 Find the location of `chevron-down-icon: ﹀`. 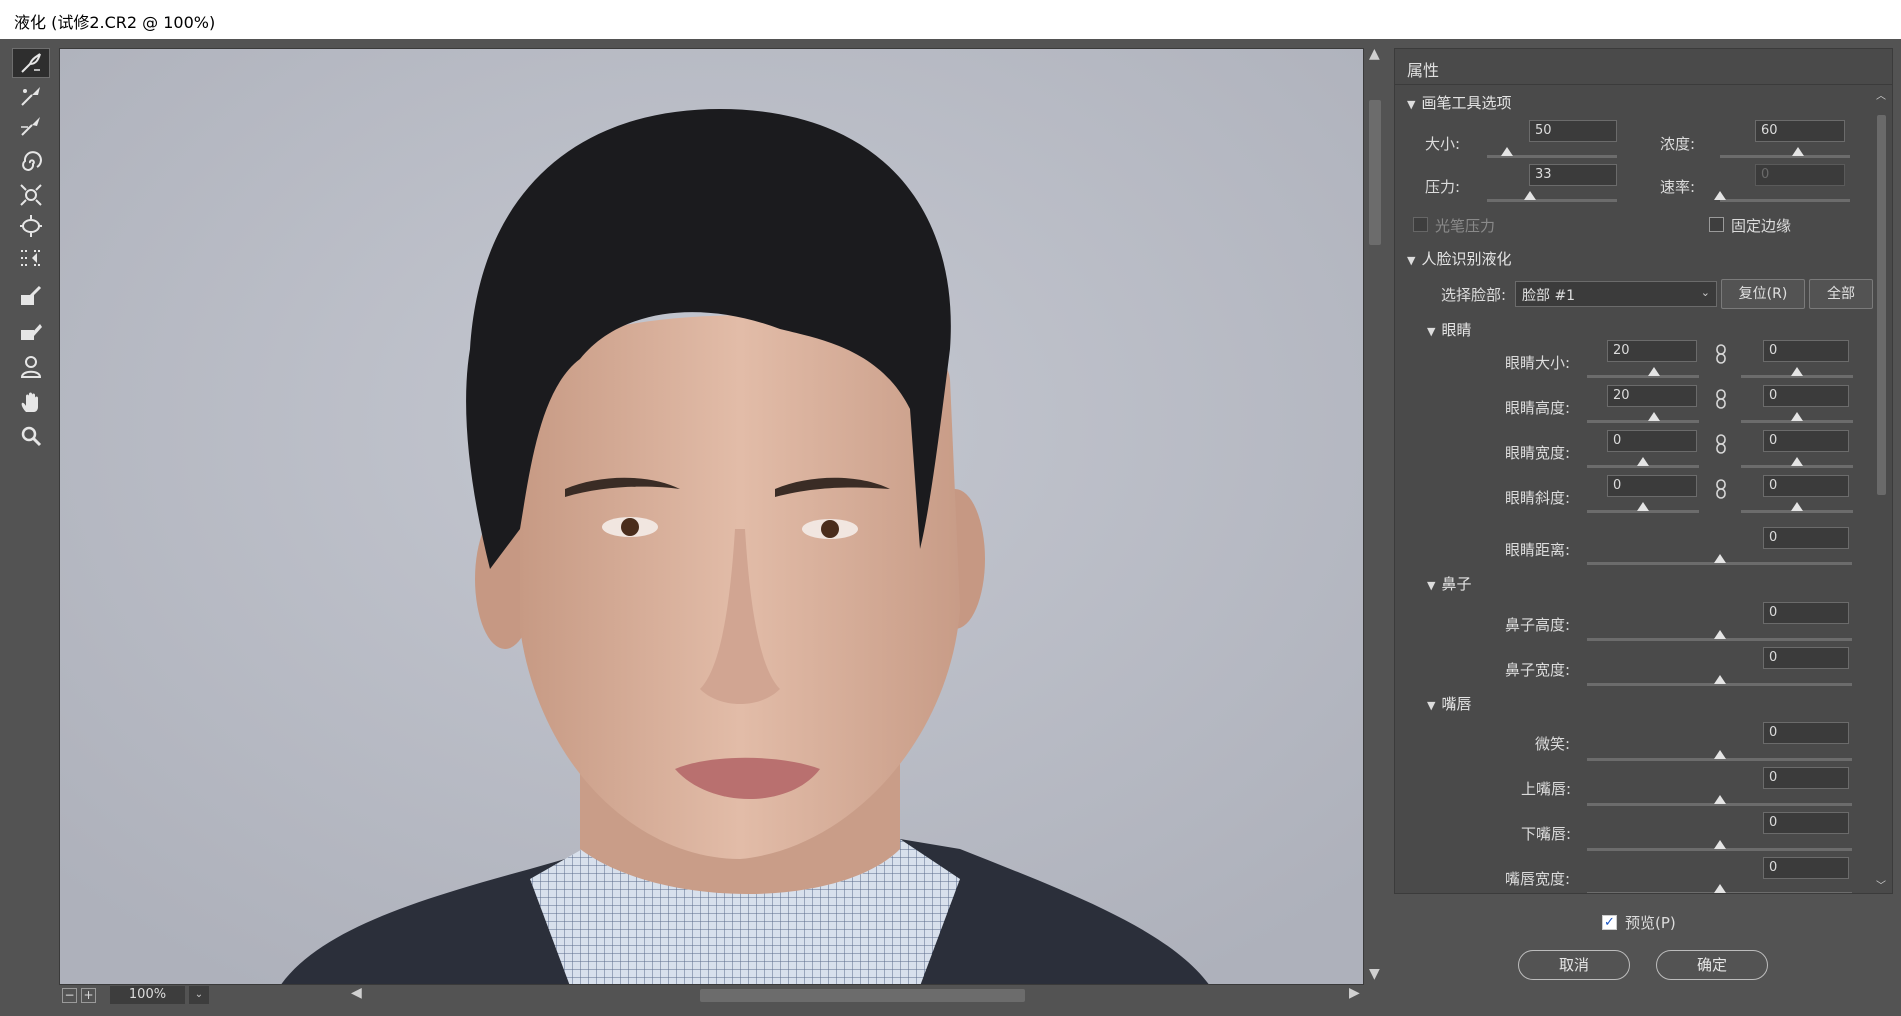

chevron-down-icon: ﹀ is located at coordinates (1881, 884).